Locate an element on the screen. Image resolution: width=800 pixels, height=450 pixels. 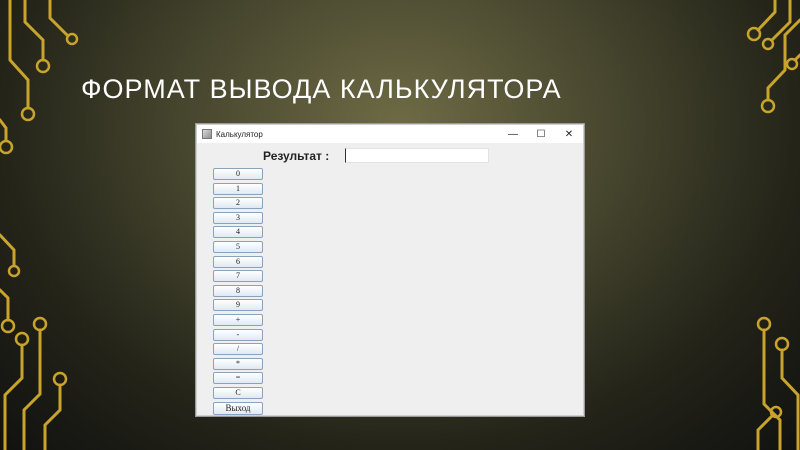
clear-button: C is located at coordinates (238, 392).